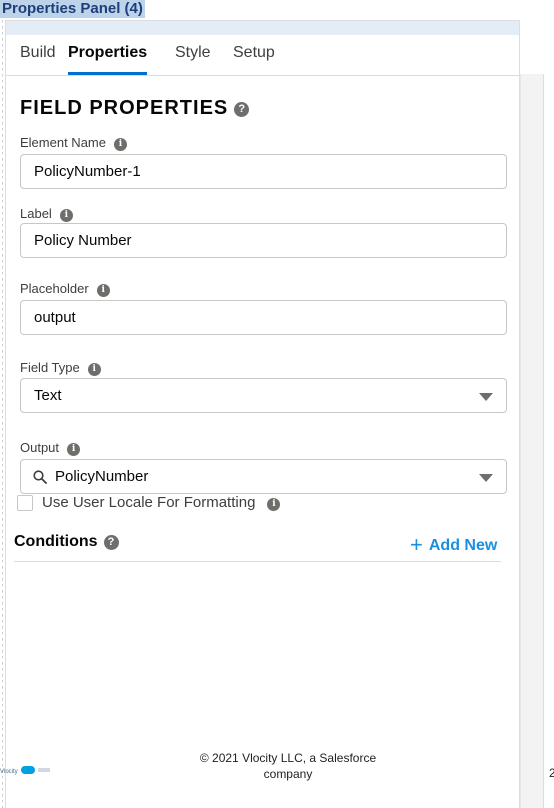  What do you see at coordinates (25, 503) in the screenshot?
I see `use-user-locale-checkbox` at bounding box center [25, 503].